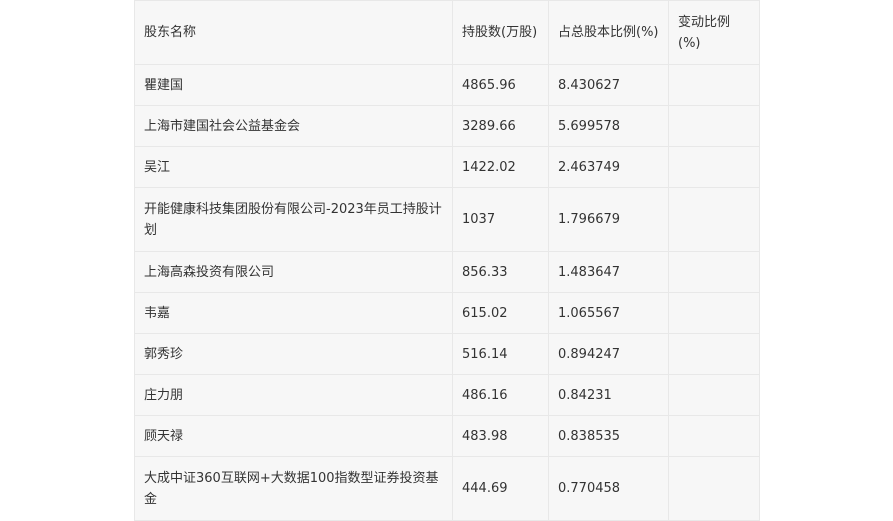  Describe the element at coordinates (714, 32) in the screenshot. I see `header-change: 变动比例(%)` at that location.